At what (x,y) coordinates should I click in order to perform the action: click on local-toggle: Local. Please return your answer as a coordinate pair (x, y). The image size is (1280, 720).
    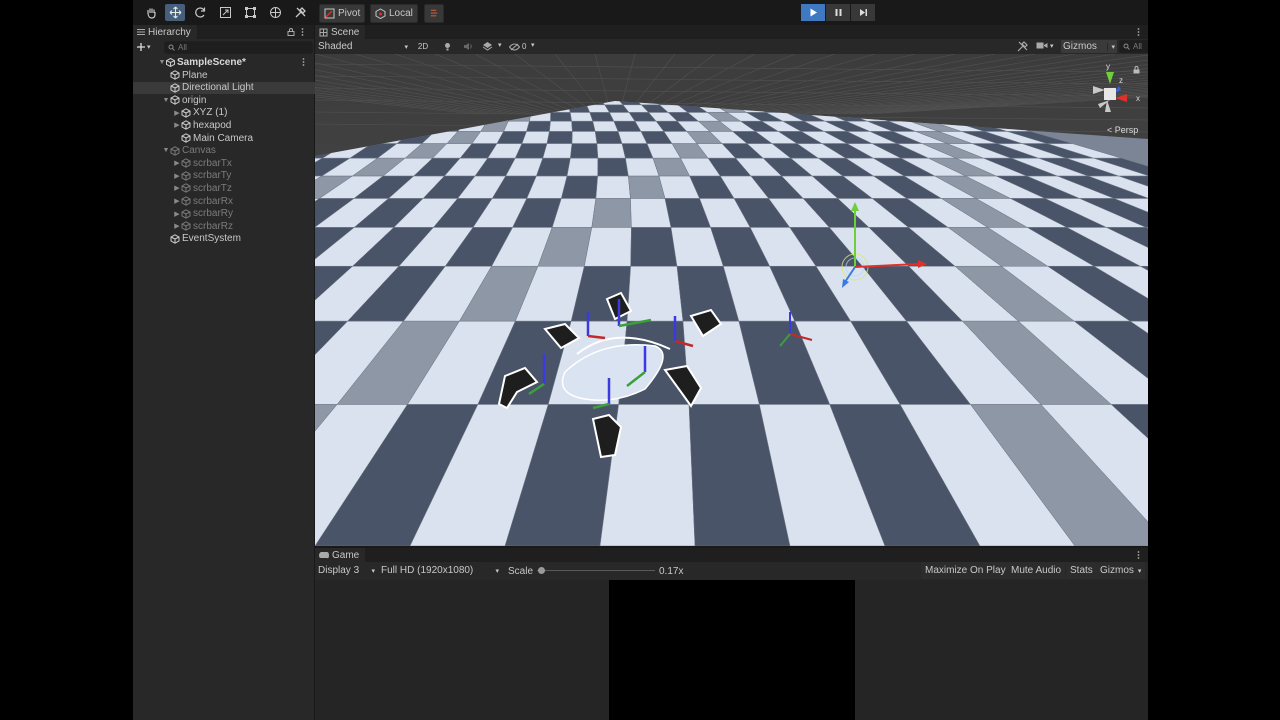
    Looking at the image, I should click on (394, 13).